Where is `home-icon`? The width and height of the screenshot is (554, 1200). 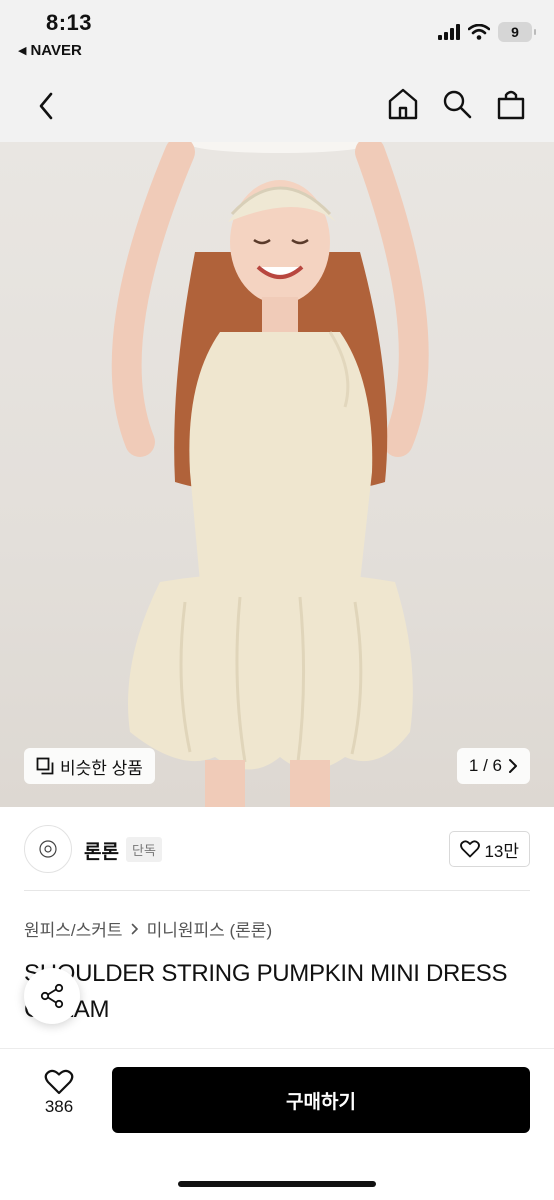
home-icon is located at coordinates (403, 104).